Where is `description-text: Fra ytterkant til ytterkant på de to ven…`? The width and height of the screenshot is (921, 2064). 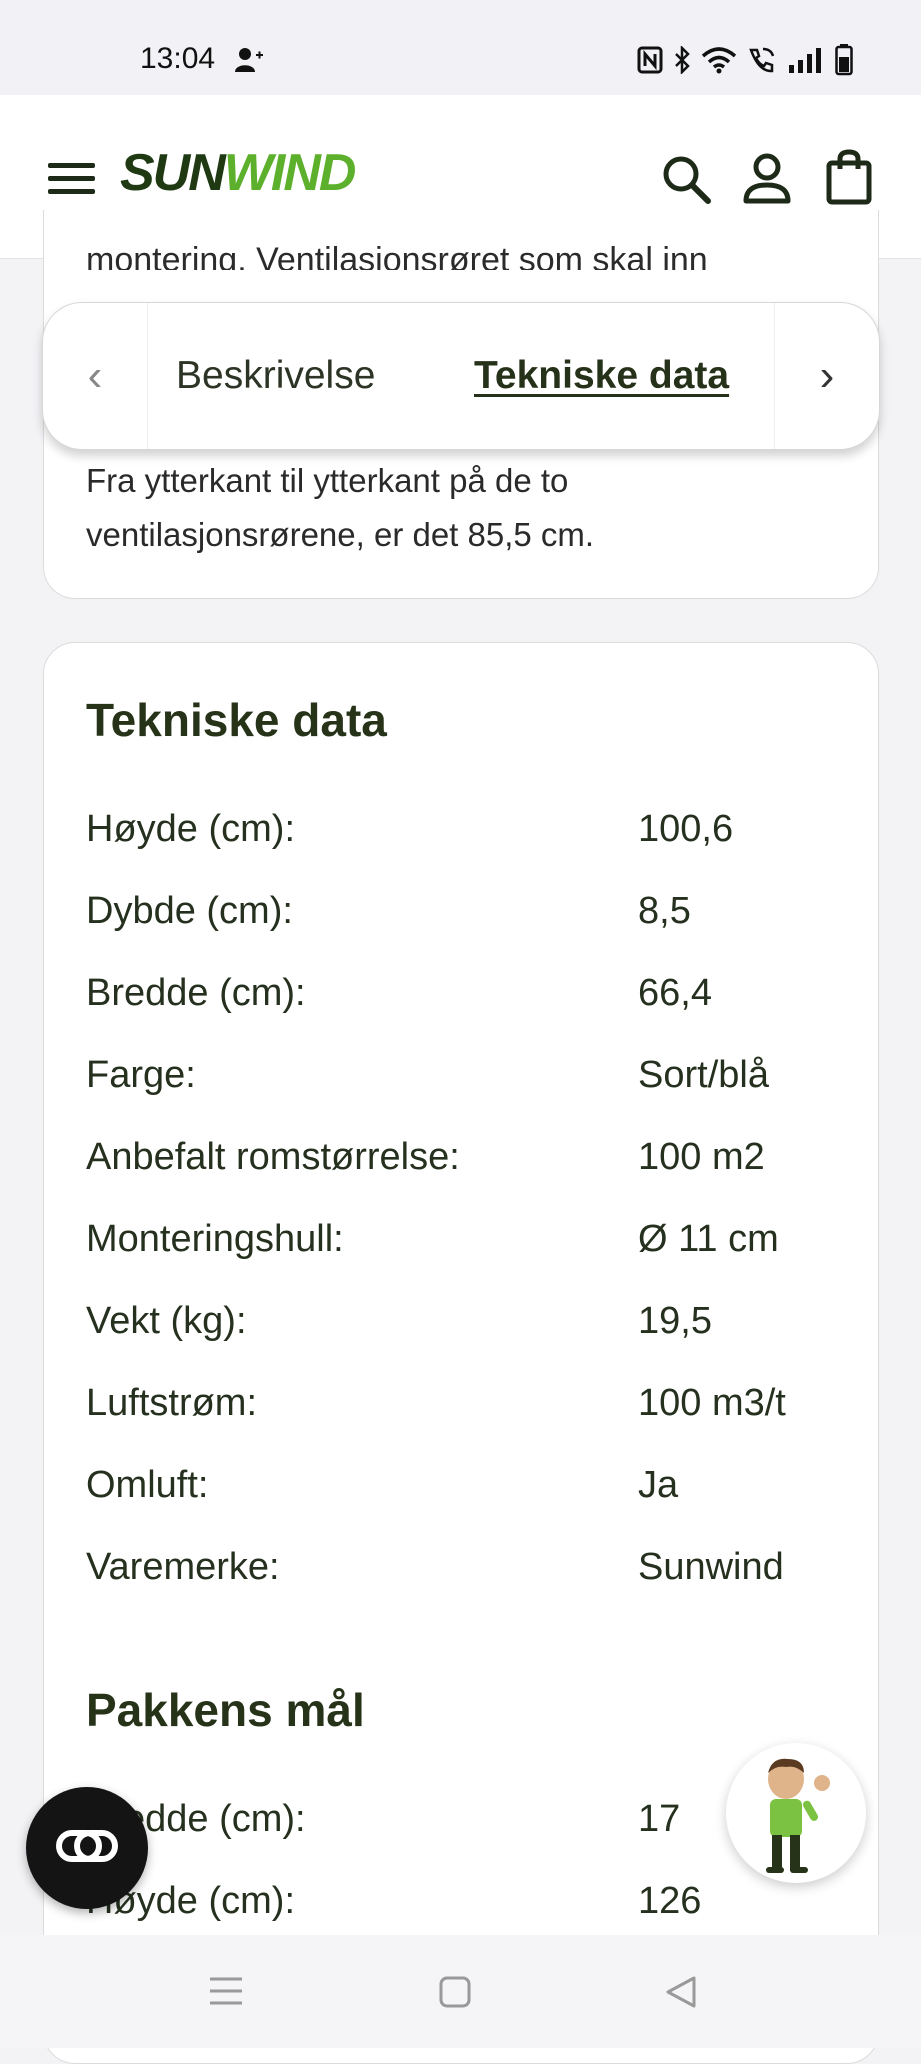 description-text: Fra ytterkant til ytterkant på de to ven… is located at coordinates (340, 507).